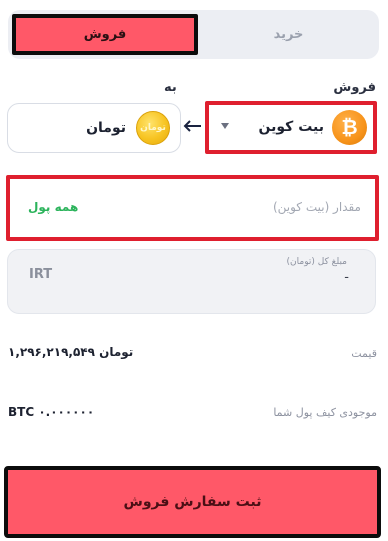 This screenshot has width=388, height=541. What do you see at coordinates (41, 274) in the screenshot?
I see `total-unit: IRT` at bounding box center [41, 274].